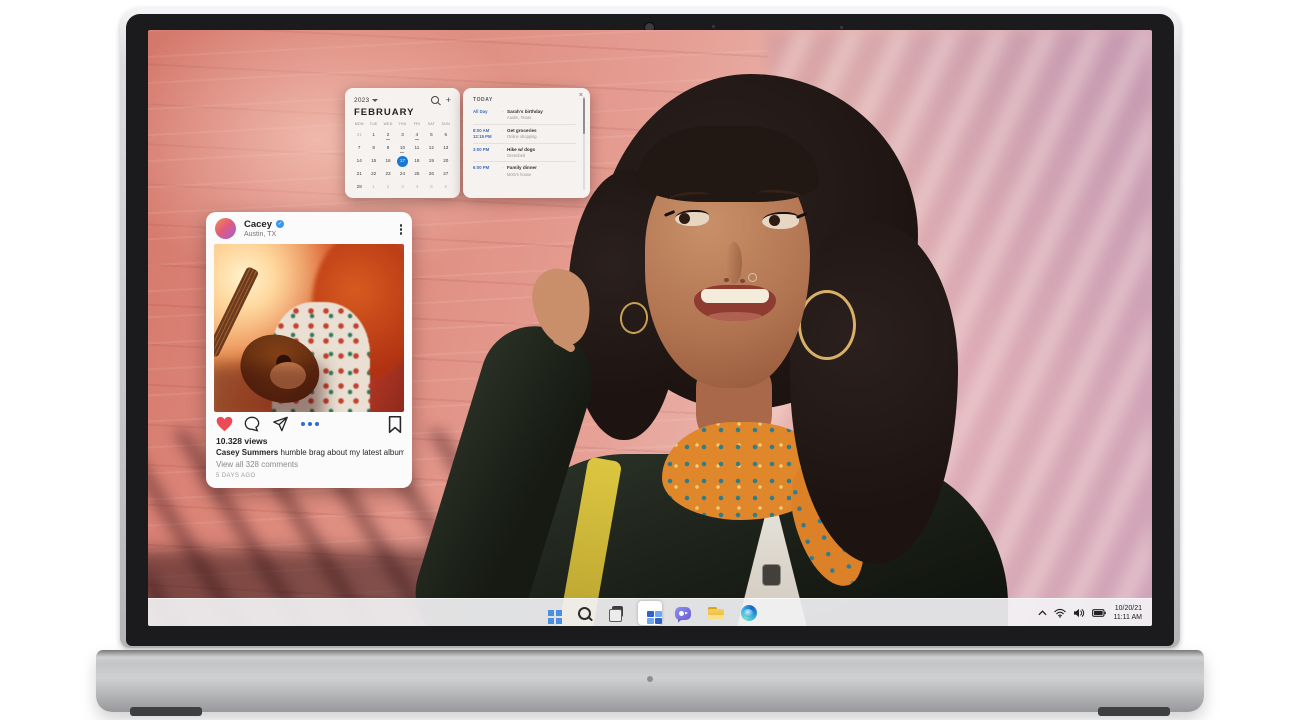  What do you see at coordinates (402, 174) in the screenshot?
I see `calendar-day-cell: 24` at bounding box center [402, 174].